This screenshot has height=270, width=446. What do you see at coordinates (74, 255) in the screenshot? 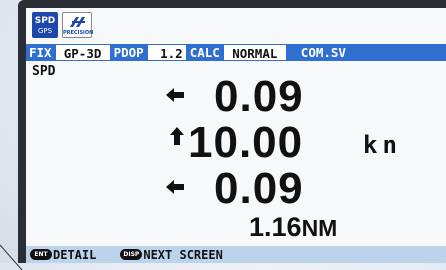
I see `detail-softkey-label: DETAIL` at bounding box center [74, 255].